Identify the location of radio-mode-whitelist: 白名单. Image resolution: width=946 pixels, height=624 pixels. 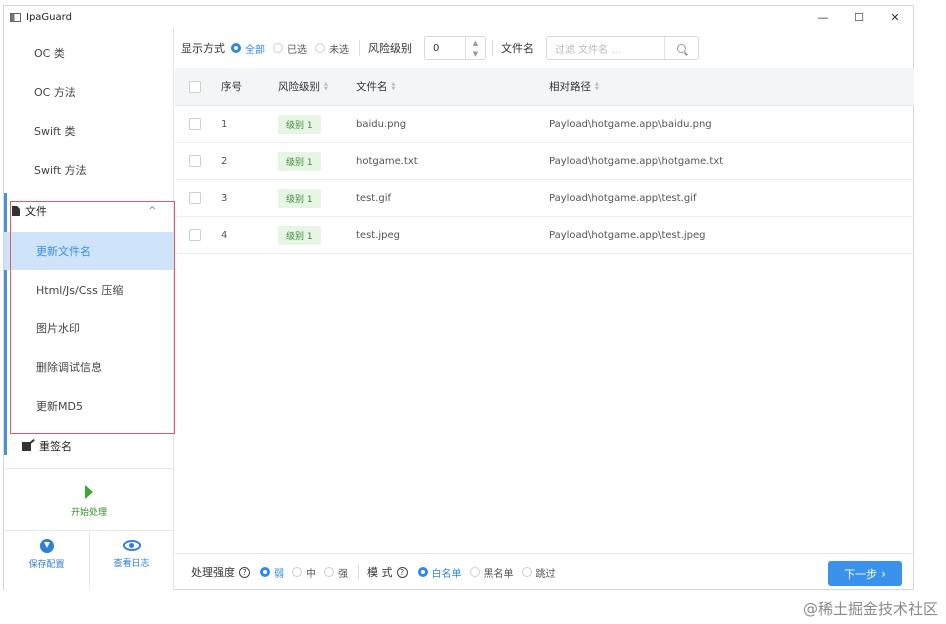
(439, 572).